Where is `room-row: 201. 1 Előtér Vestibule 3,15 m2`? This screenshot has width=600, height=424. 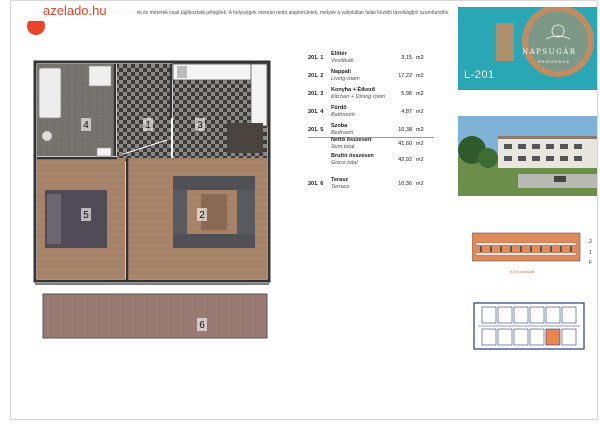
room-row: 201. 1 Előtér Vestibule 3,15 m2 is located at coordinates (366, 57).